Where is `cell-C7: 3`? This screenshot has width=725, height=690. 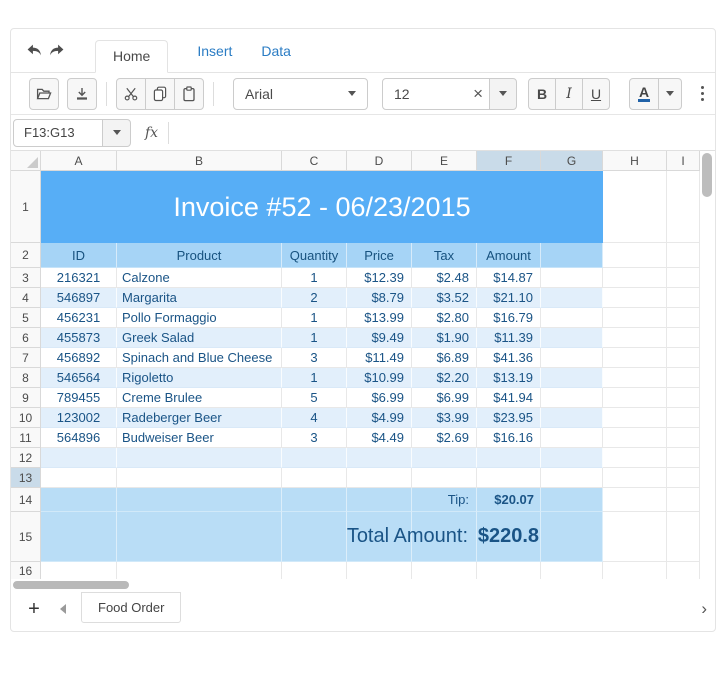
cell-C7: 3 is located at coordinates (314, 358).